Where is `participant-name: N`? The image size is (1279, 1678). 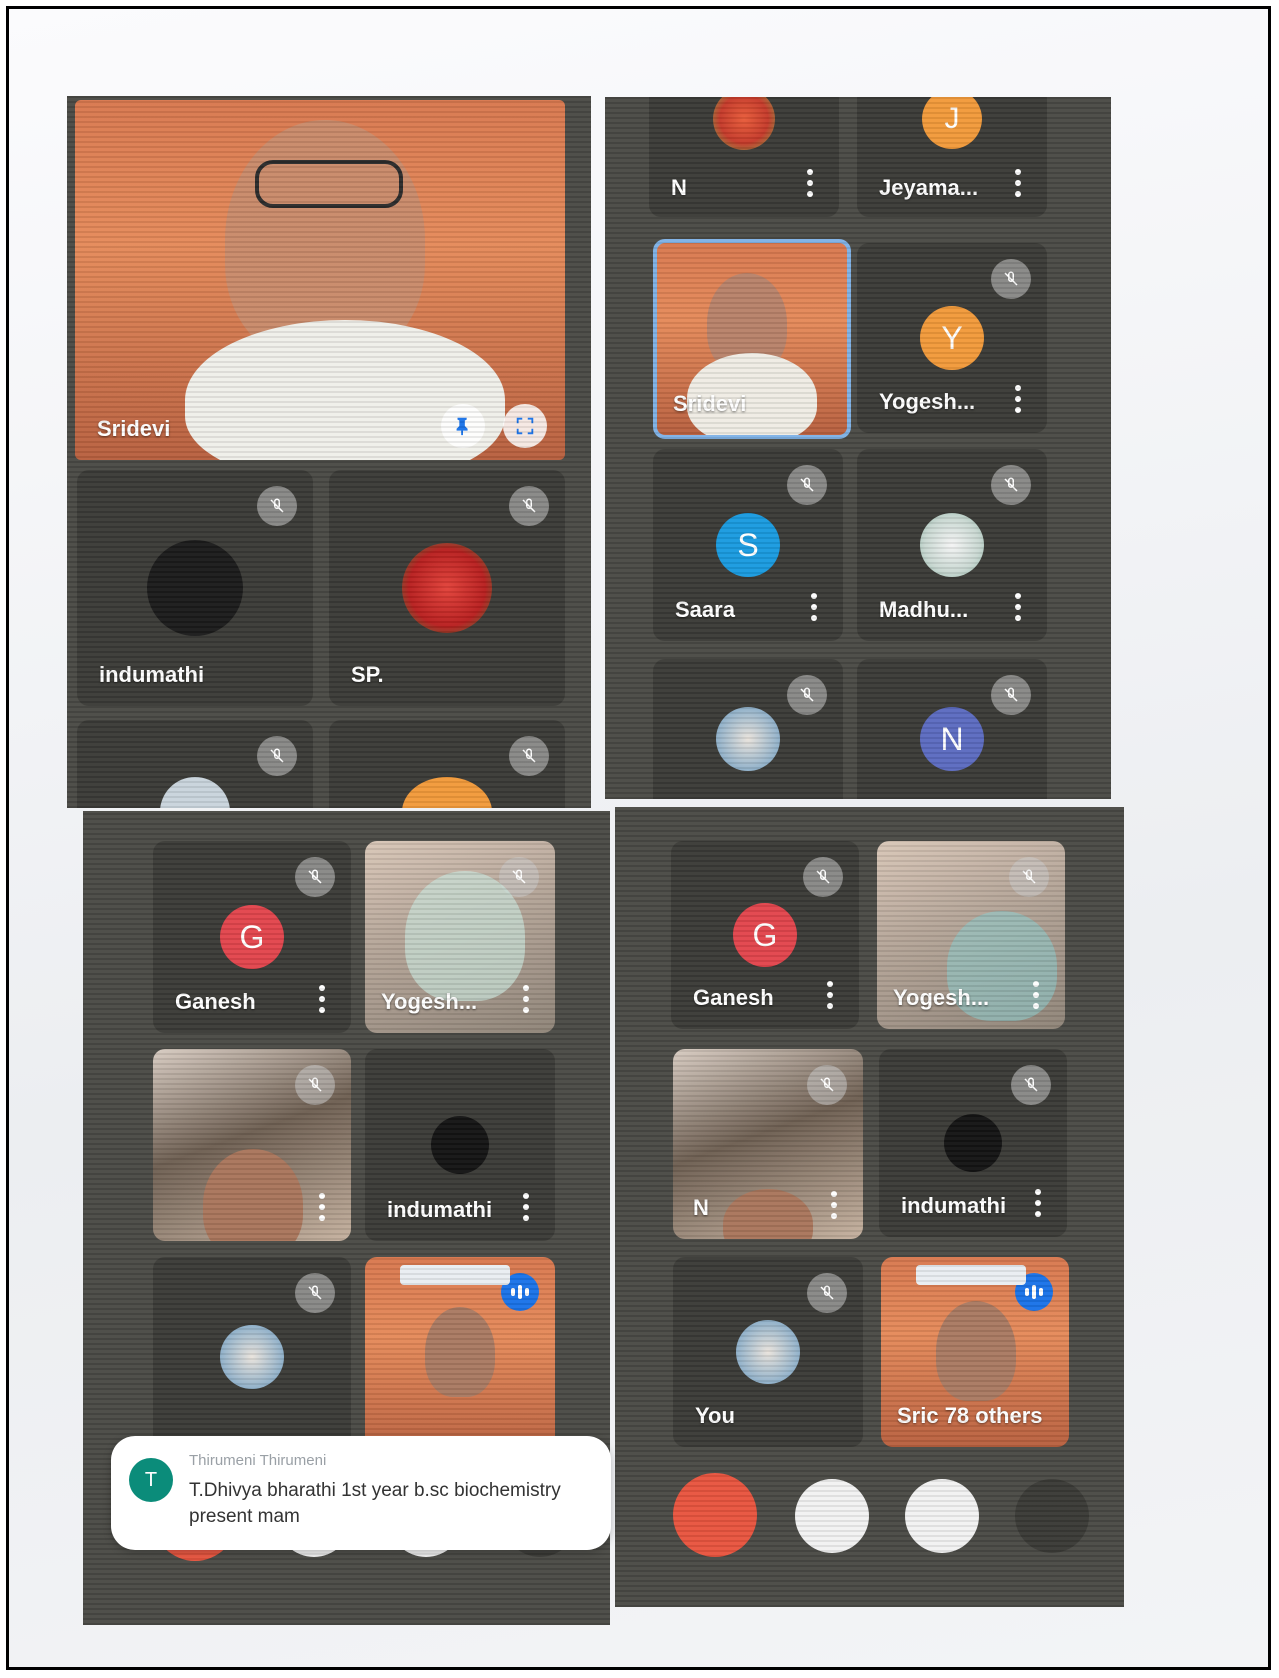 participant-name: N is located at coordinates (679, 187).